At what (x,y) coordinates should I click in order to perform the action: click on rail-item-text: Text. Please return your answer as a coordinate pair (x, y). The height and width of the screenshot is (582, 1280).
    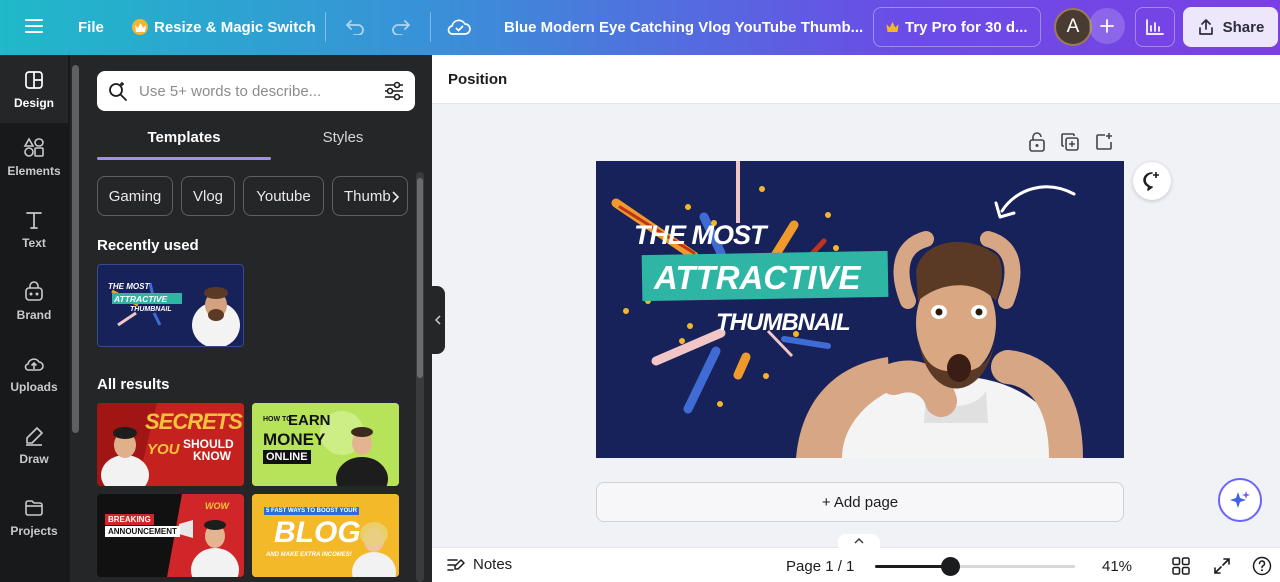
    Looking at the image, I should click on (34, 229).